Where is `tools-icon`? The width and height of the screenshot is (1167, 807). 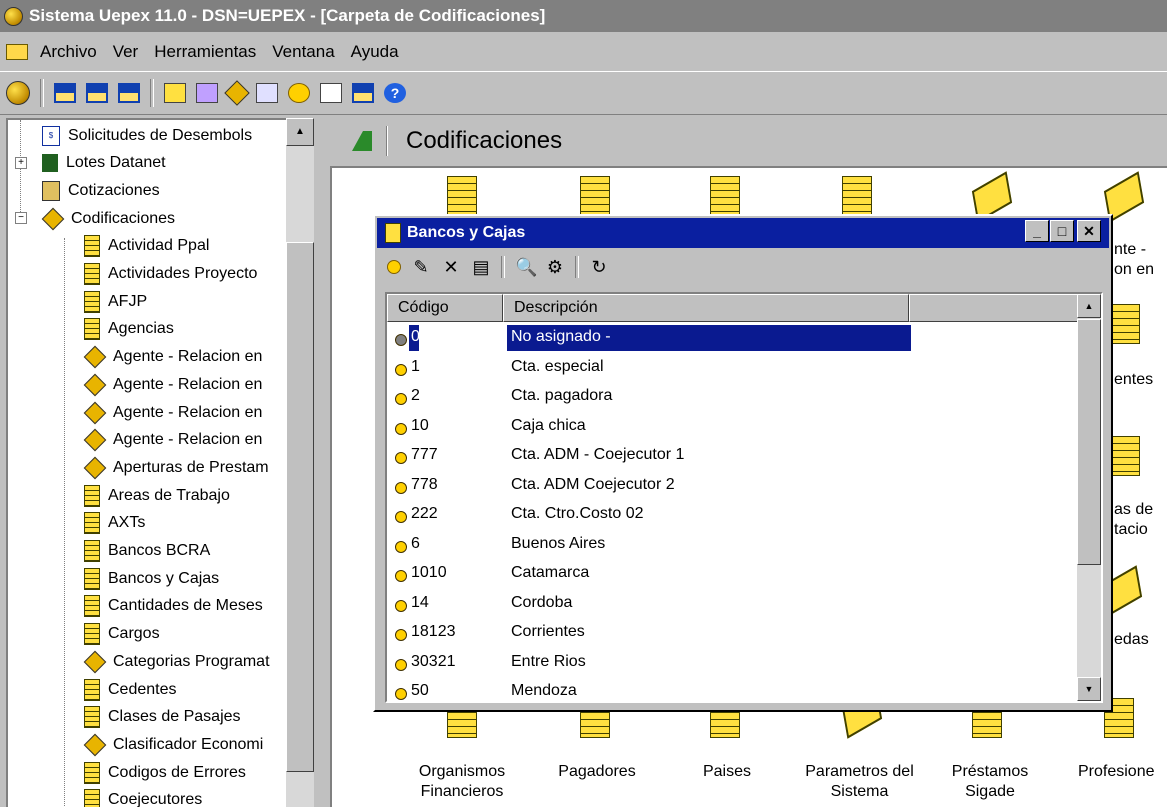
tools-icon is located at coordinates (267, 93).